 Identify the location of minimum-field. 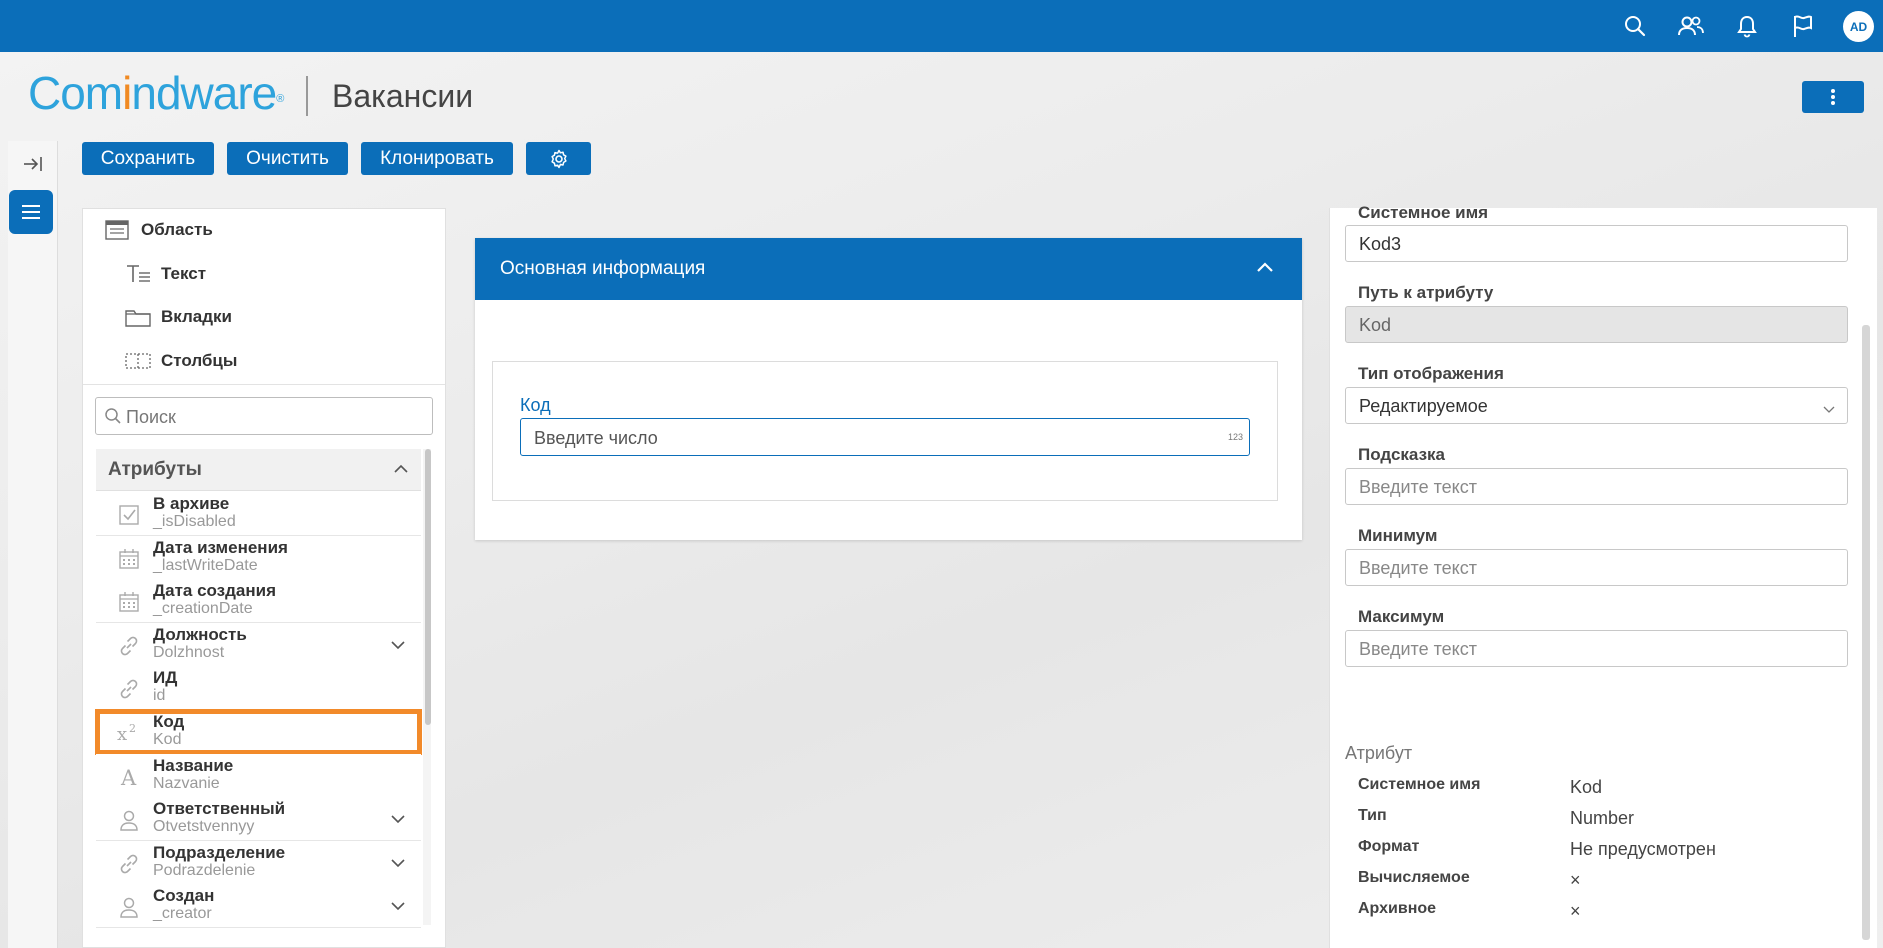
(1596, 567).